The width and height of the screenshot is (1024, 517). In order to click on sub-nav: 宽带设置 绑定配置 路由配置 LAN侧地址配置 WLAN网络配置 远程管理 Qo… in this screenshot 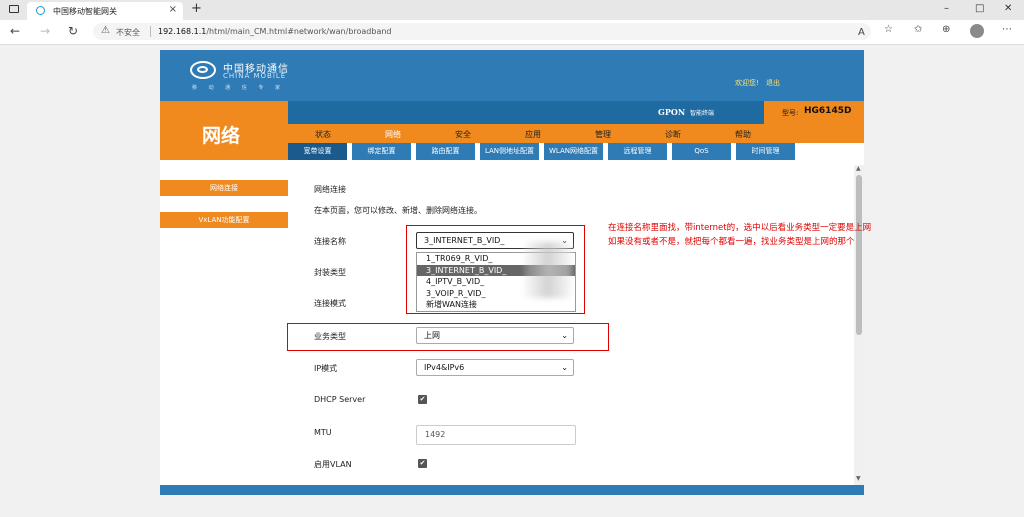, I will do `click(576, 151)`.